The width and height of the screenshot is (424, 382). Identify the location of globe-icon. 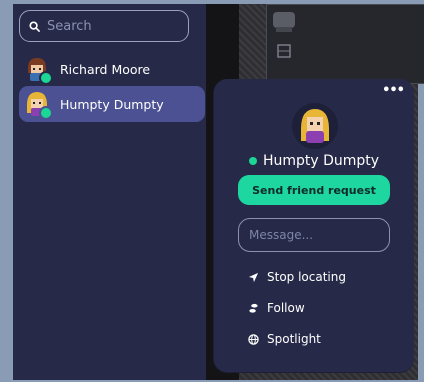
(253, 339).